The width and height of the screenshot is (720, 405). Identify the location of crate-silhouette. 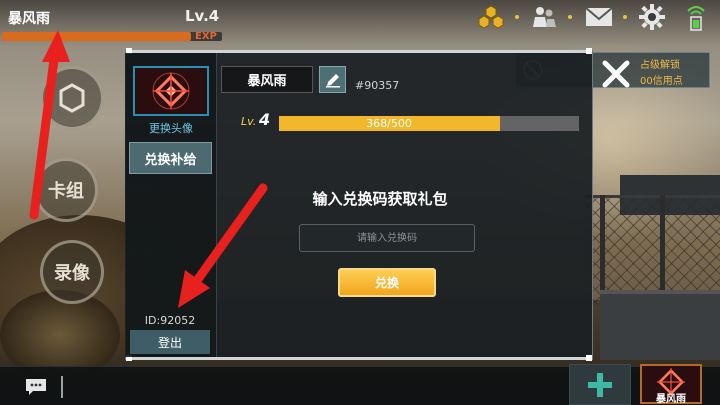
(660, 325).